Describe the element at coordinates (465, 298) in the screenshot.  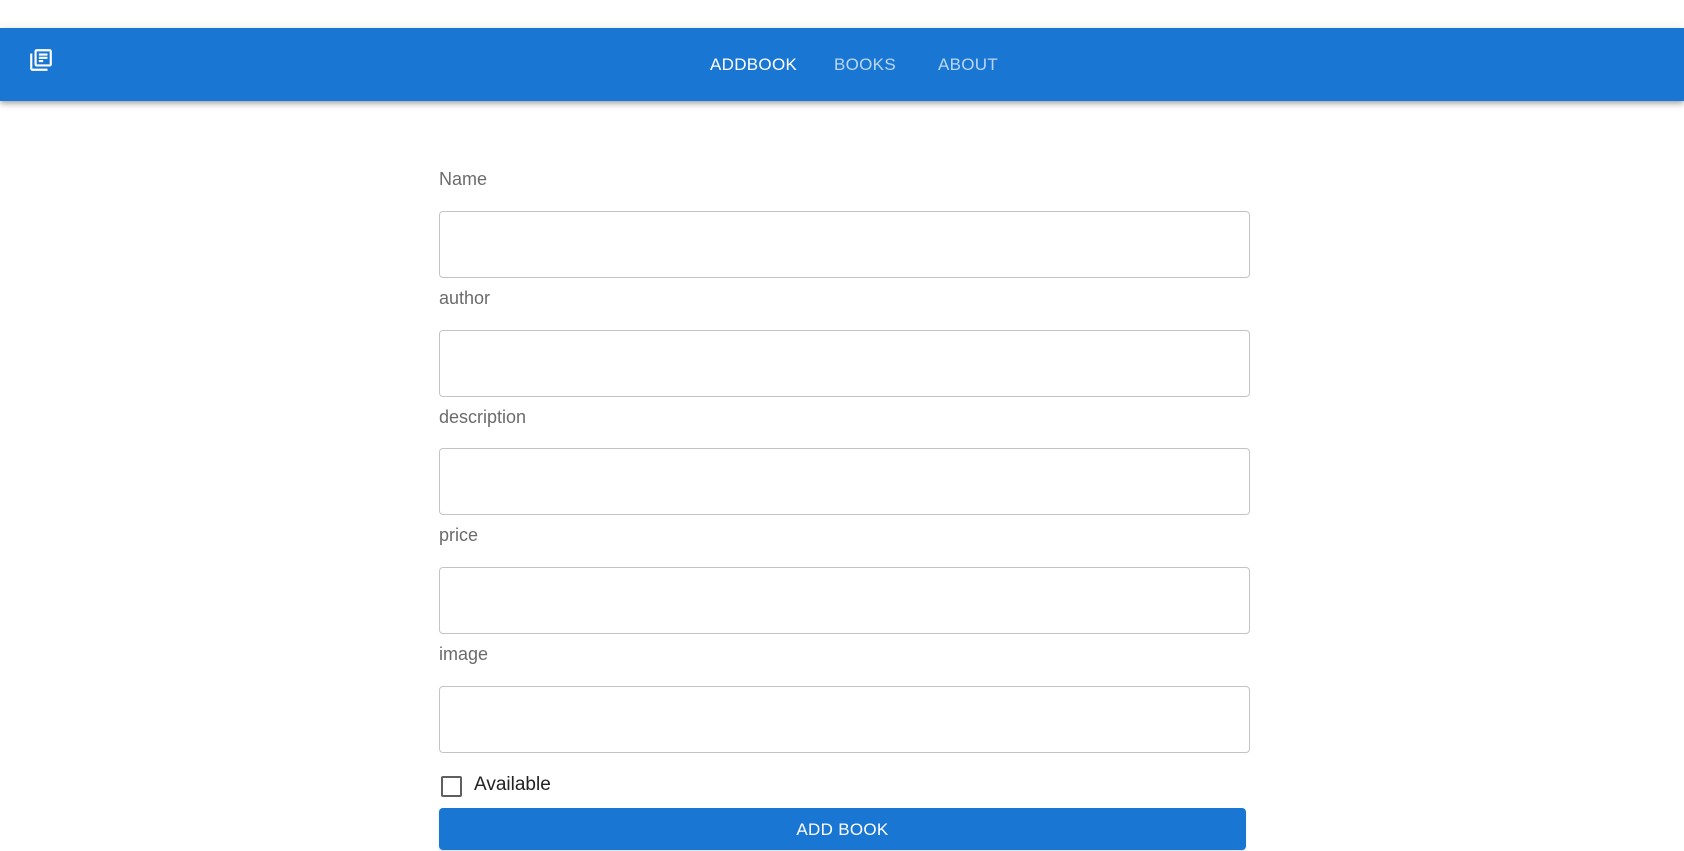
I see `author-label: author` at that location.